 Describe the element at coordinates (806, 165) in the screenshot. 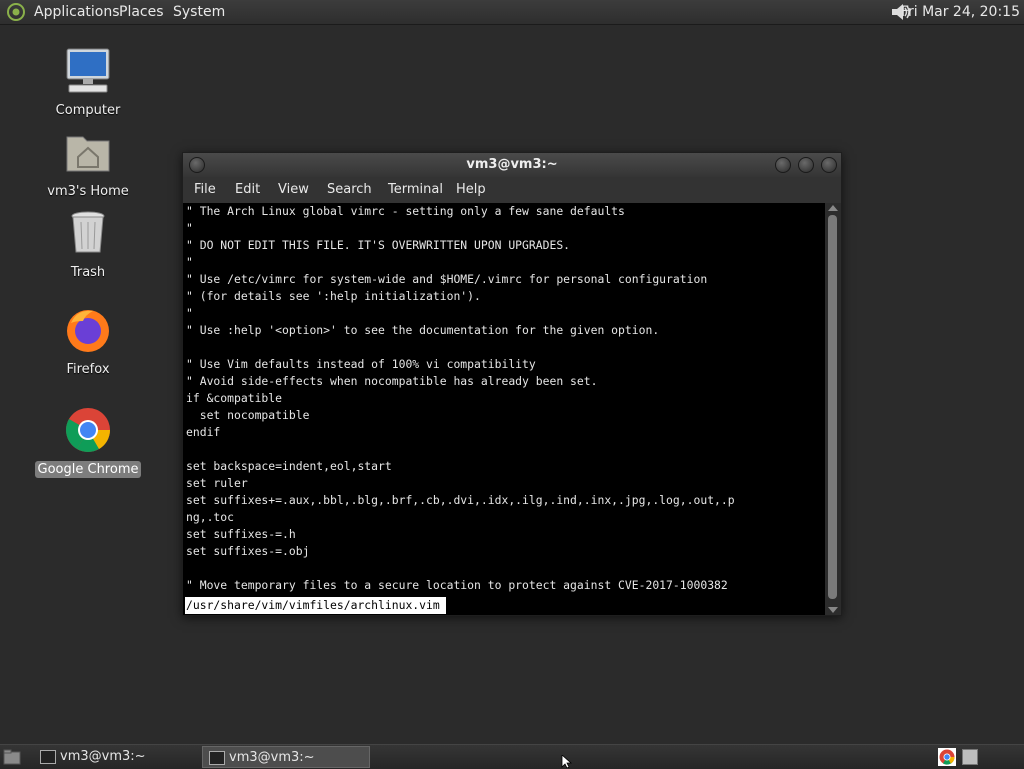

I see `maximize-button` at that location.